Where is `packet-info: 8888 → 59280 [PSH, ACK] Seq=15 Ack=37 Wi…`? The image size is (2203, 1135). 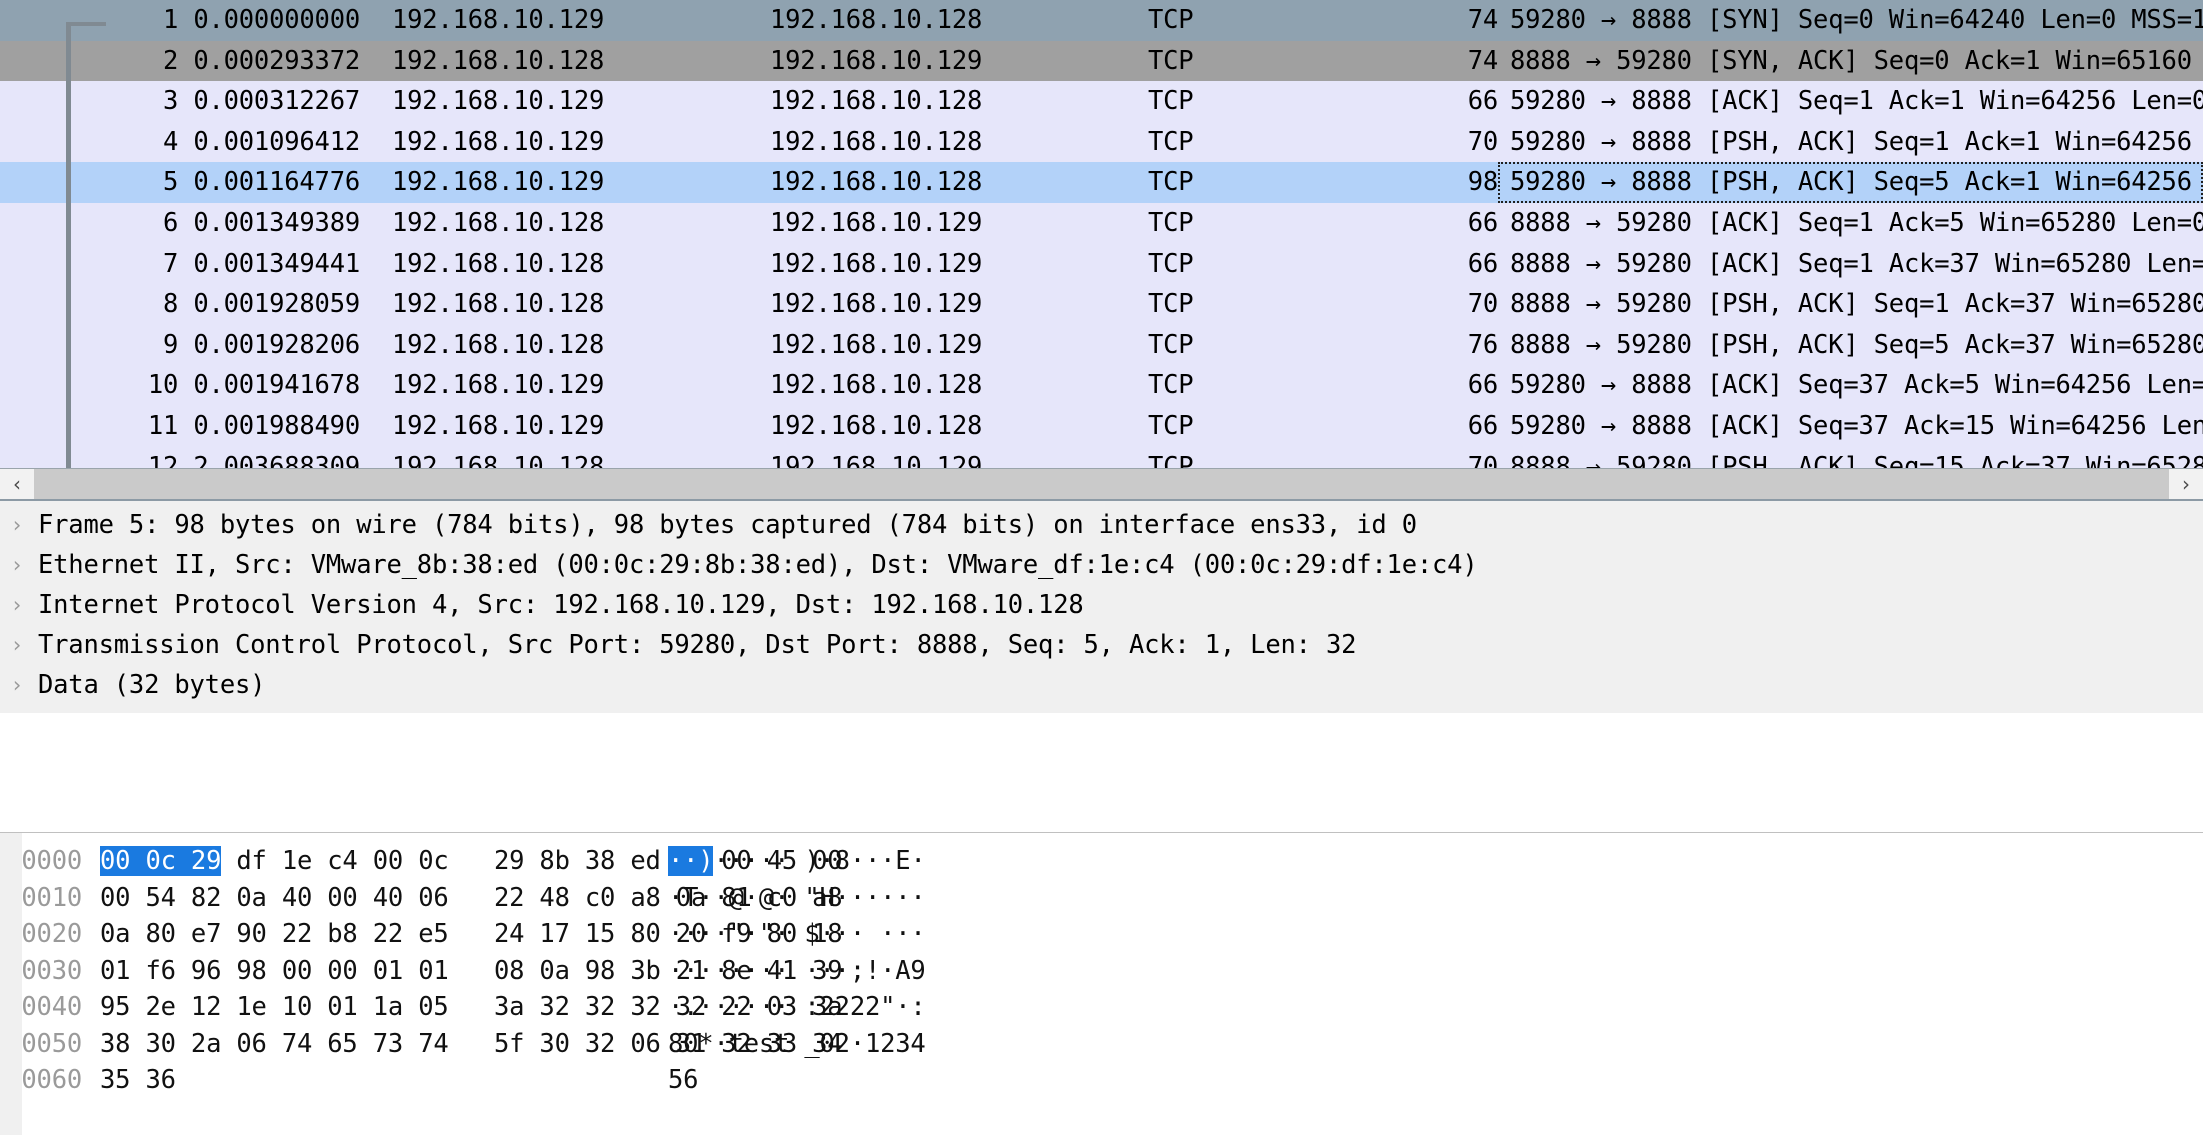 packet-info: 8888 → 59280 [PSH, ACK] Seq=15 Ack=37 Wi… is located at coordinates (1856, 459).